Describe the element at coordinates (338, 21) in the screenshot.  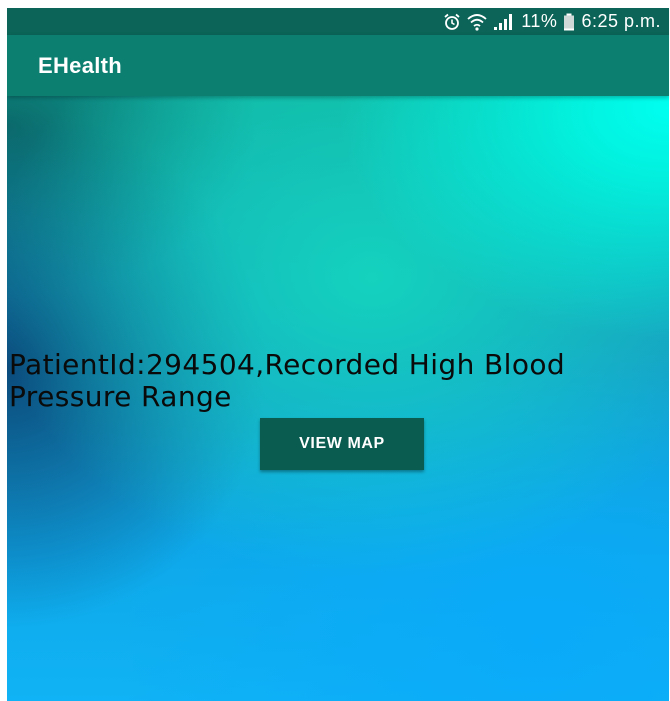
I see `status-bar: 11% 6:25 p.m.` at that location.